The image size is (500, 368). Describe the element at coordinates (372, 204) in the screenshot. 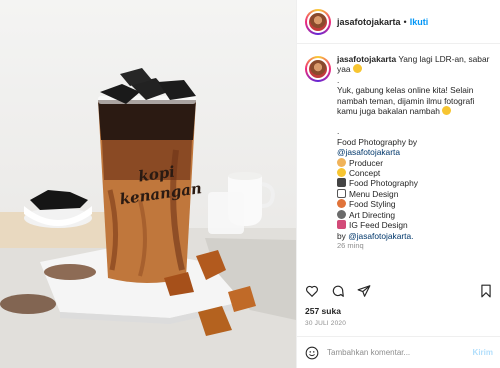

I see `role-food-styling: Food Styling` at that location.